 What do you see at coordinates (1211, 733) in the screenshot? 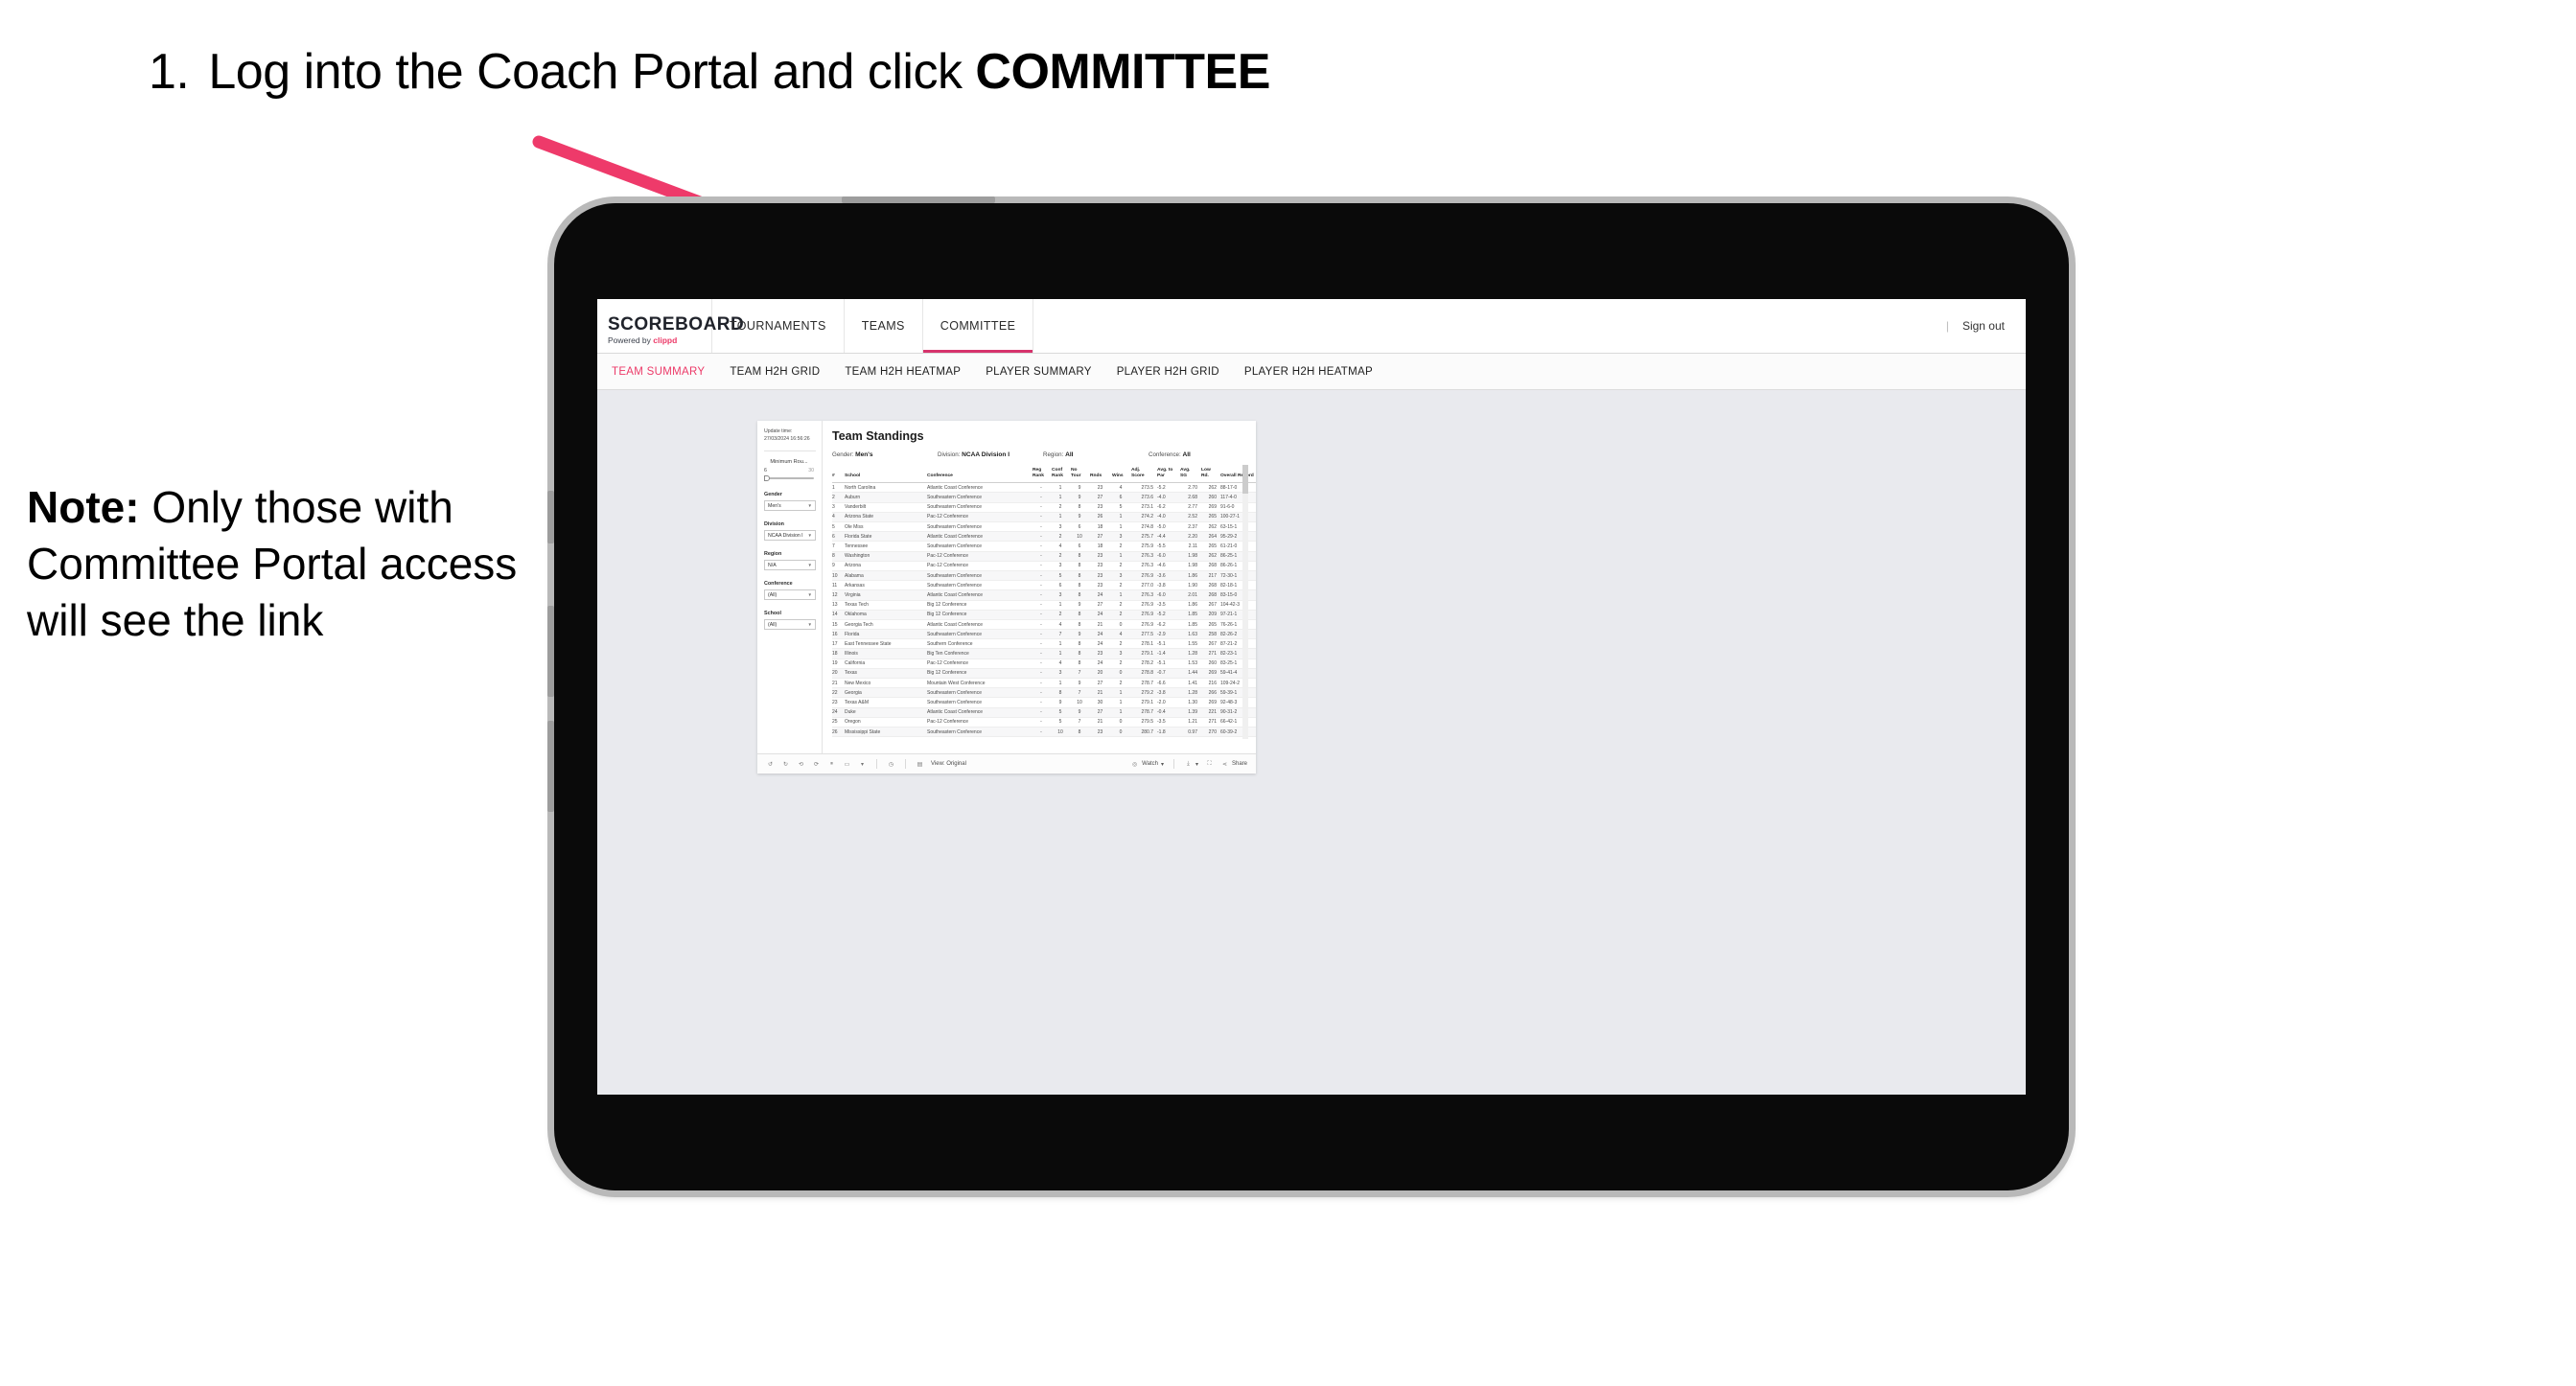
I see `cell-low-rd: 270` at bounding box center [1211, 733].